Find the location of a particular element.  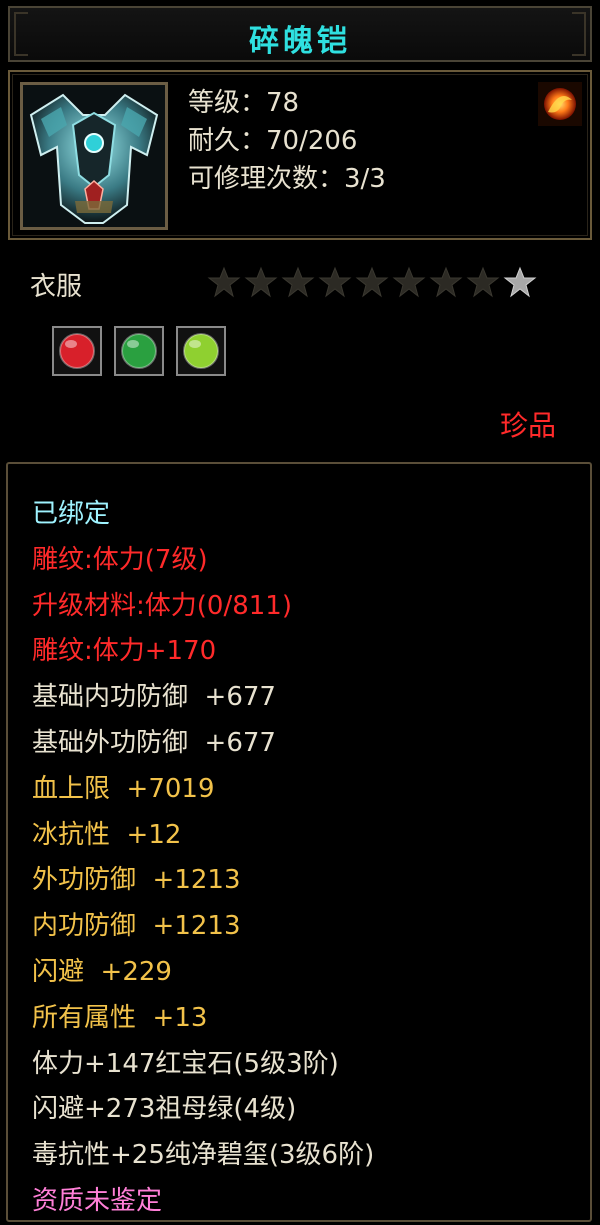

gem-slots is located at coordinates (139, 351).